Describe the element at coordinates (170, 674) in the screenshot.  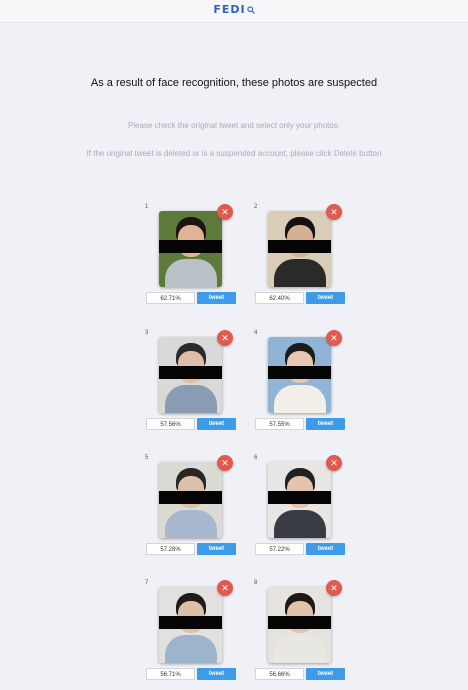
I see `similarity-score: 56.71%` at that location.